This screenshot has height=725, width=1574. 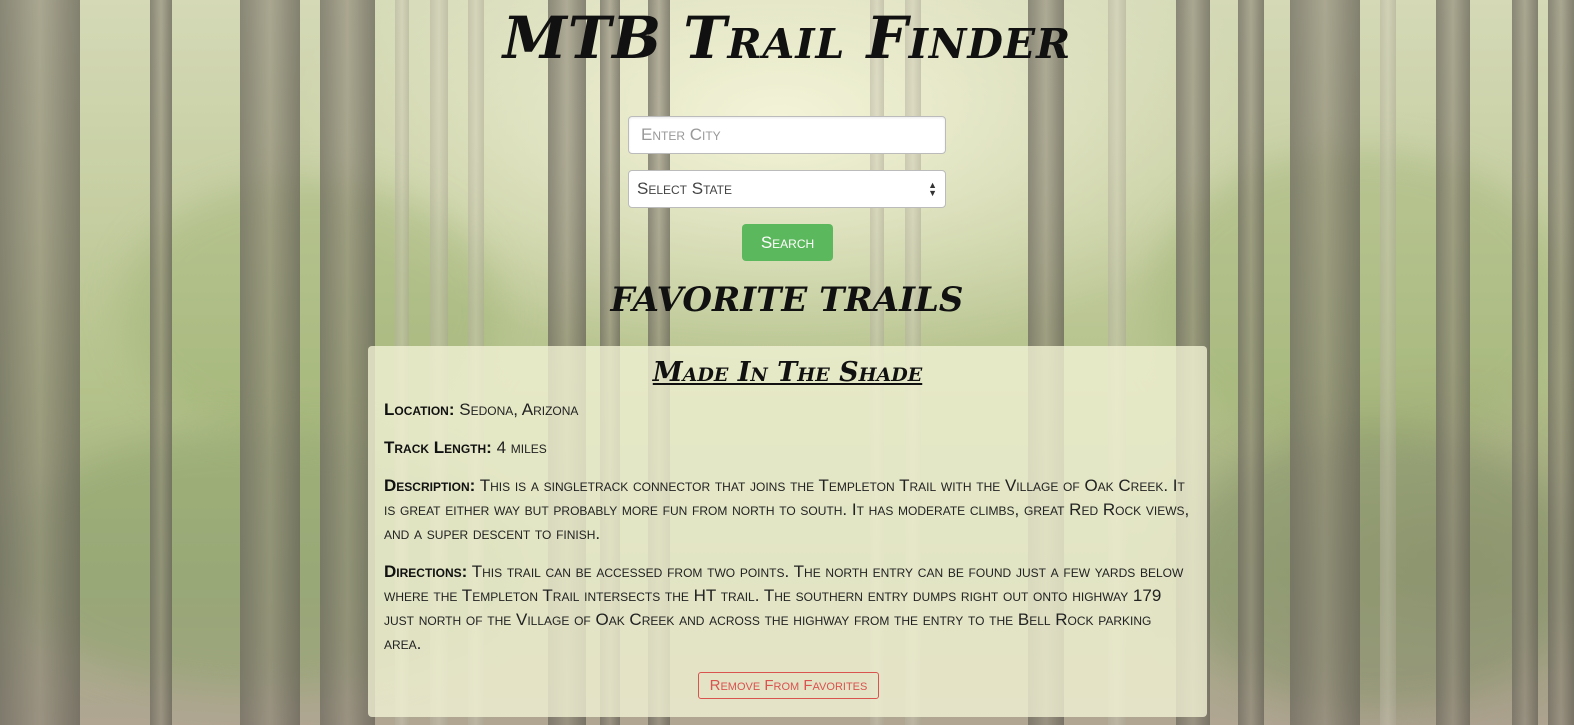 I want to click on city-input, so click(x=787, y=135).